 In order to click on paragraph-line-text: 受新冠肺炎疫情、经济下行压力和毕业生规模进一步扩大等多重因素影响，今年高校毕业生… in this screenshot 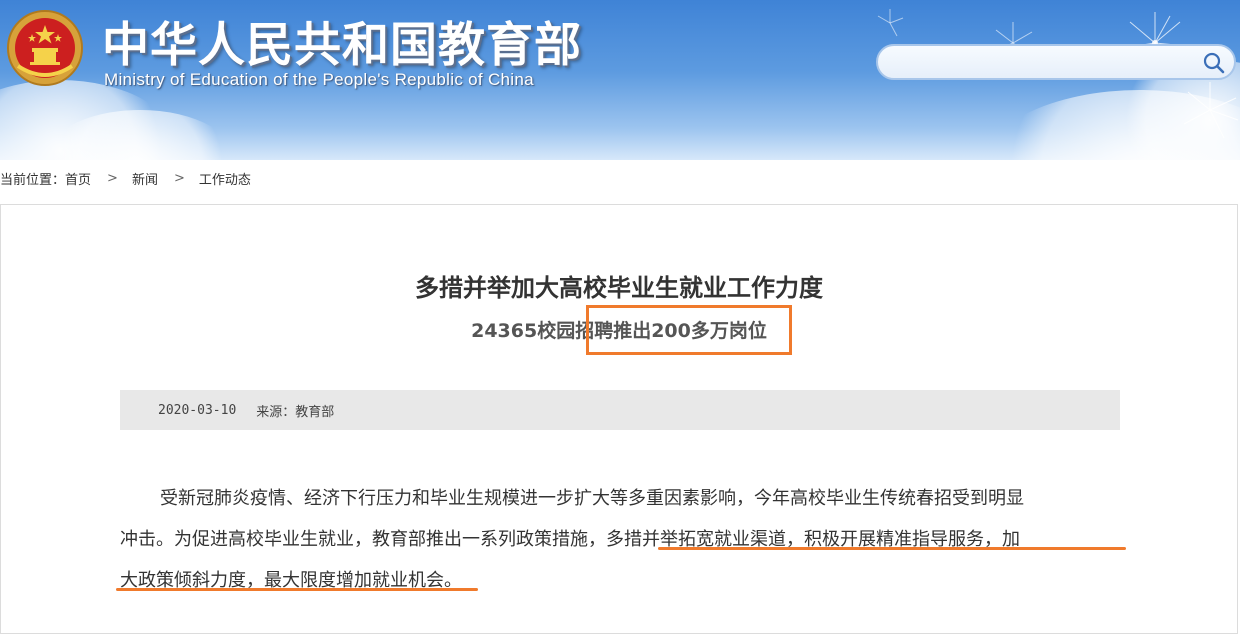, I will do `click(592, 498)`.